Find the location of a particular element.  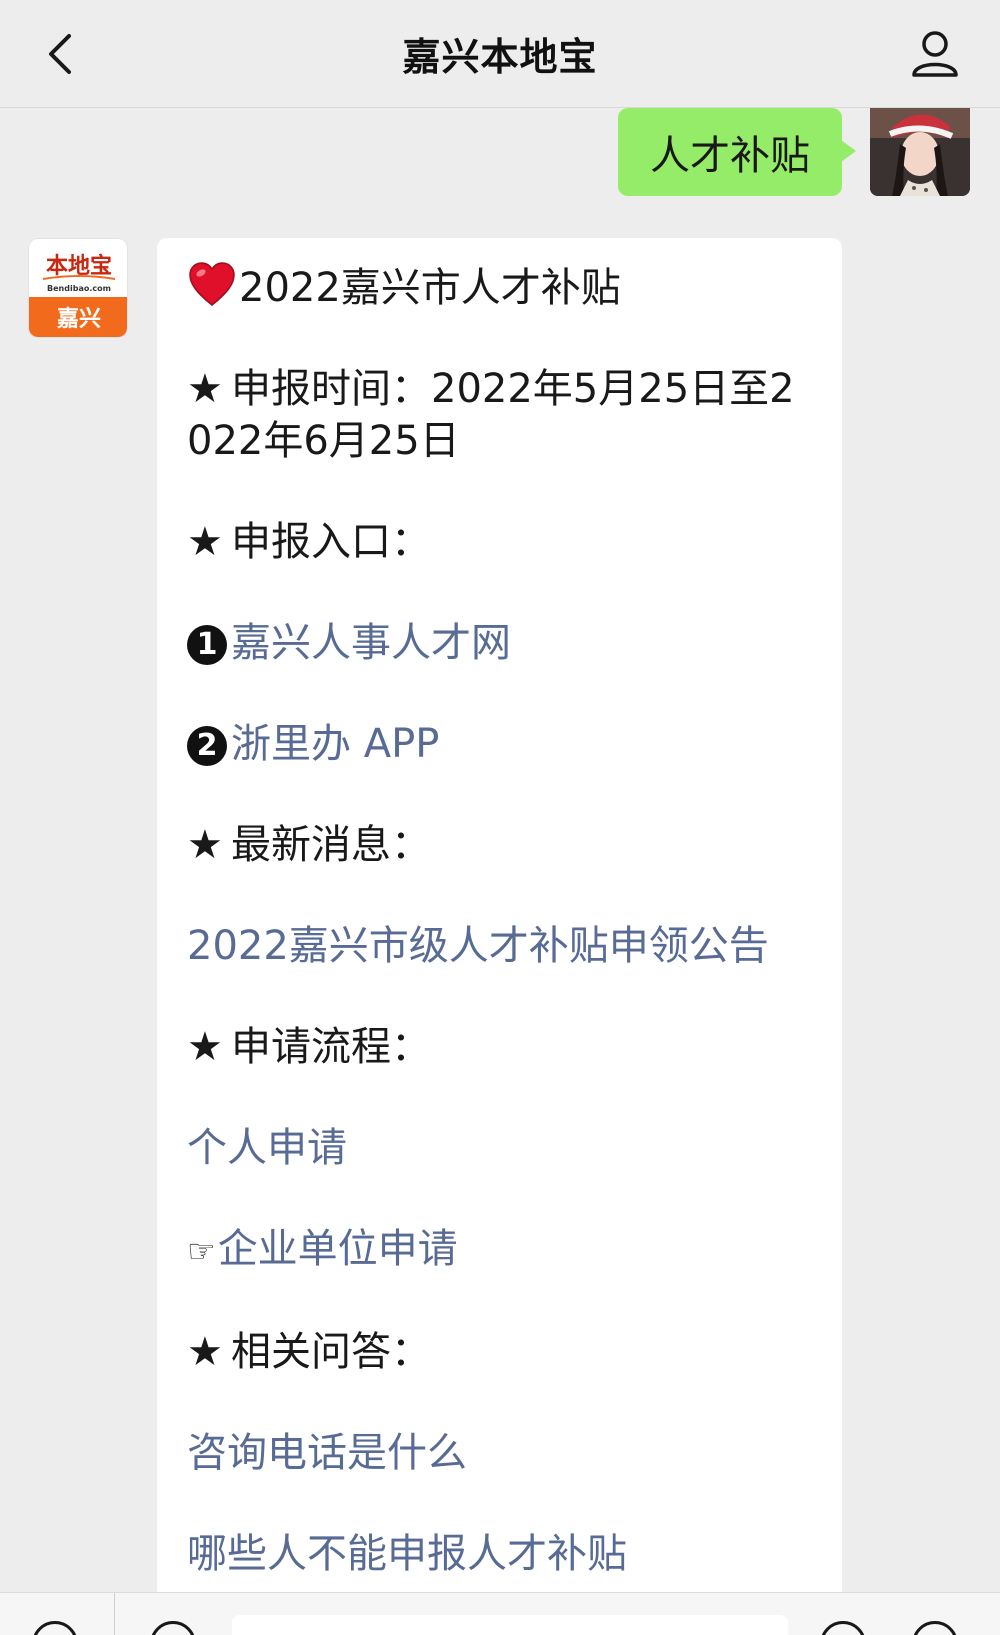

profile-button is located at coordinates (935, 54).